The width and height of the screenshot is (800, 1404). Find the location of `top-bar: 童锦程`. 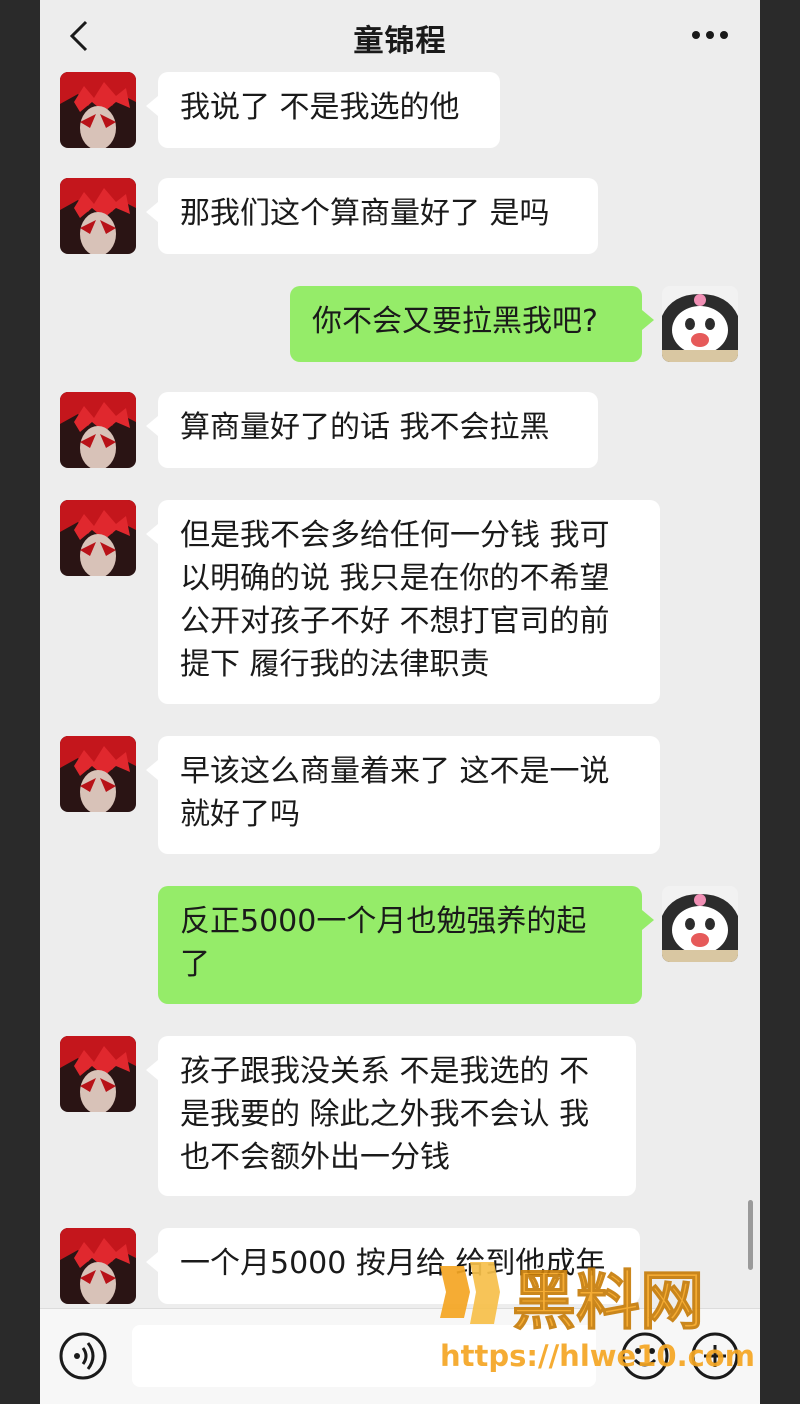

top-bar: 童锦程 is located at coordinates (400, 36).